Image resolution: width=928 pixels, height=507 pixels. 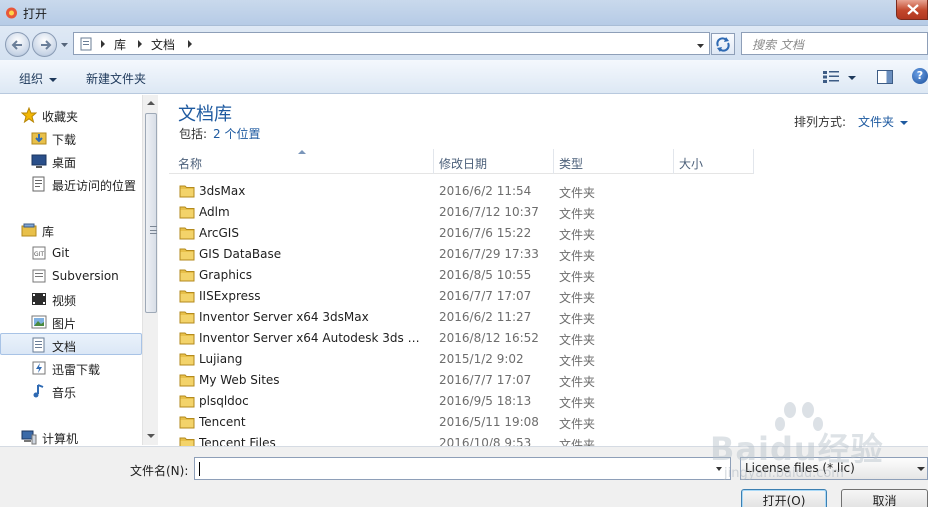 I want to click on sidebar-item-desktop: 桌面, so click(x=71, y=161).